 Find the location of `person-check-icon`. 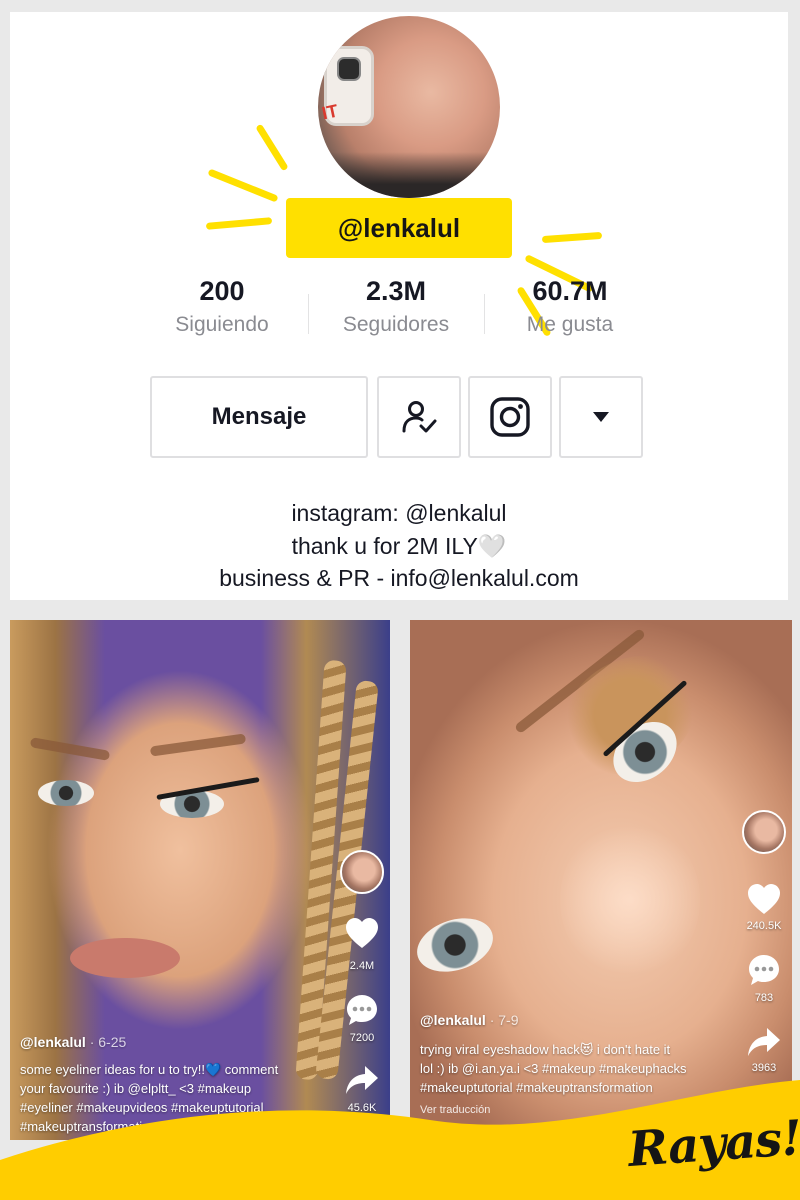

person-check-icon is located at coordinates (419, 417).